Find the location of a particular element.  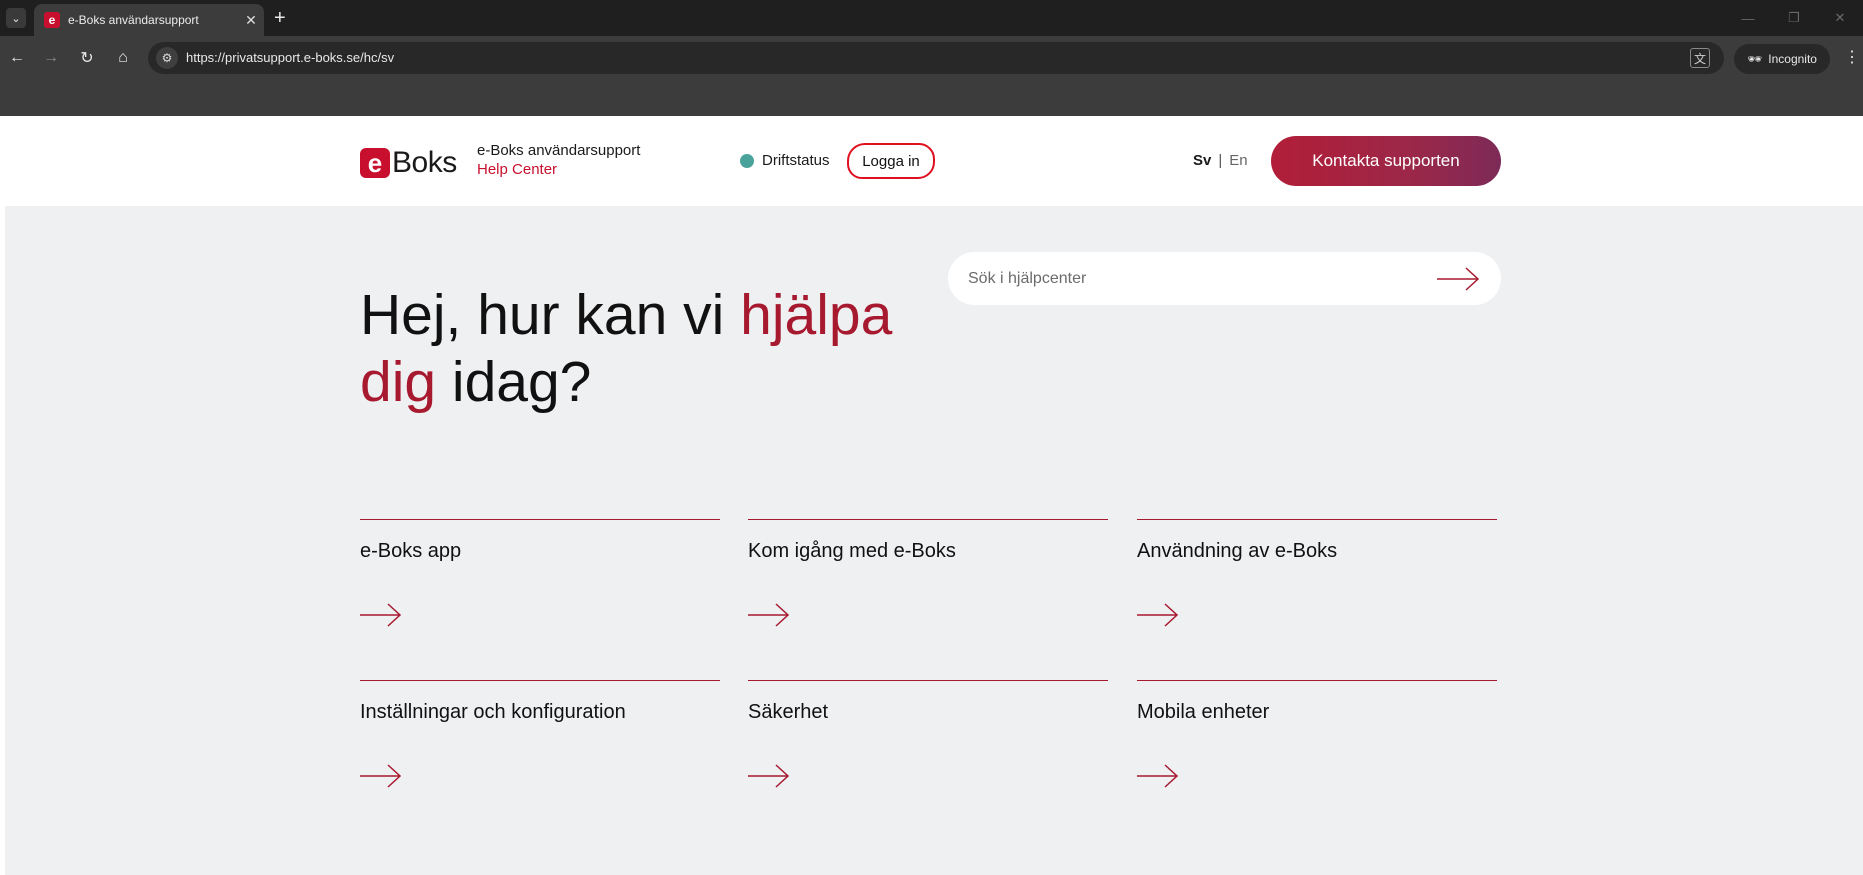

category-label: Kom igång med e-Boks is located at coordinates (852, 551).